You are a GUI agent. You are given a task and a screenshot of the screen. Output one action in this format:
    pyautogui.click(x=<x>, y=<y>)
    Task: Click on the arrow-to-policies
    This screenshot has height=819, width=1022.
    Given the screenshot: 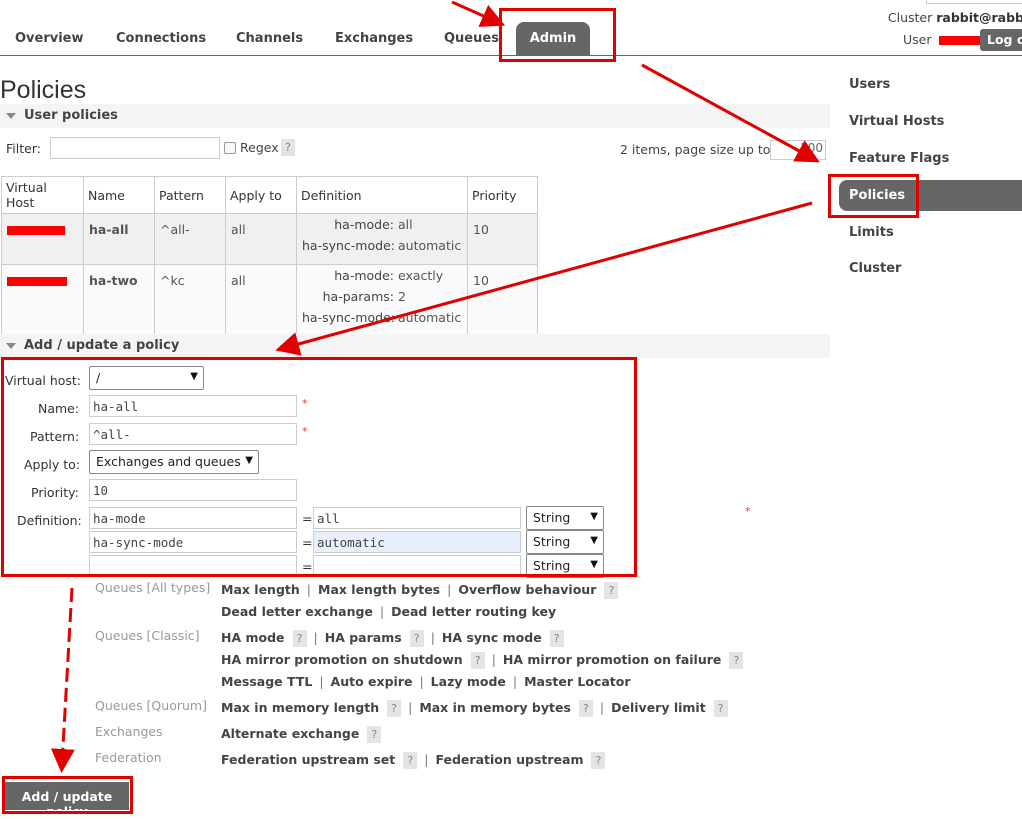 What is the action you would take?
    pyautogui.click(x=730, y=113)
    